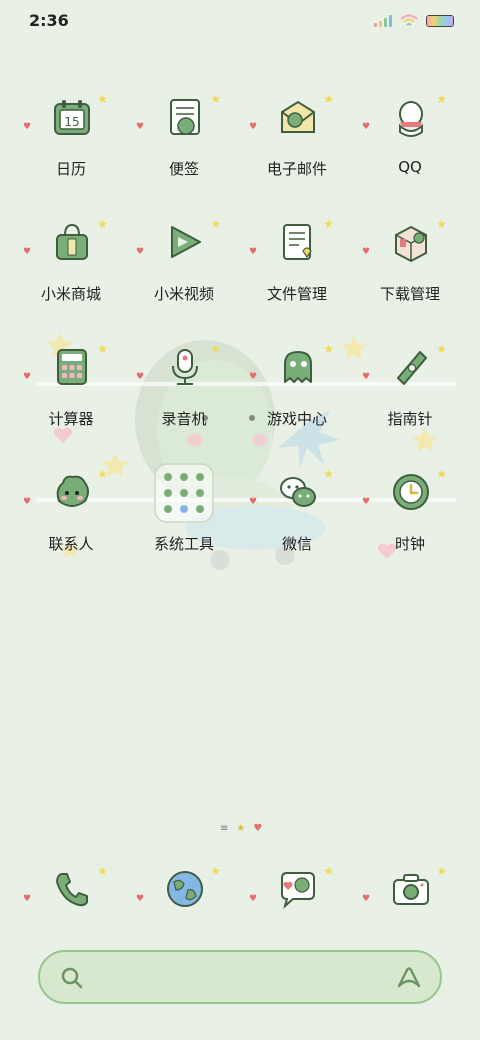 The width and height of the screenshot is (480, 1040). I want to click on system-tools-folder-icon, so click(184, 493).